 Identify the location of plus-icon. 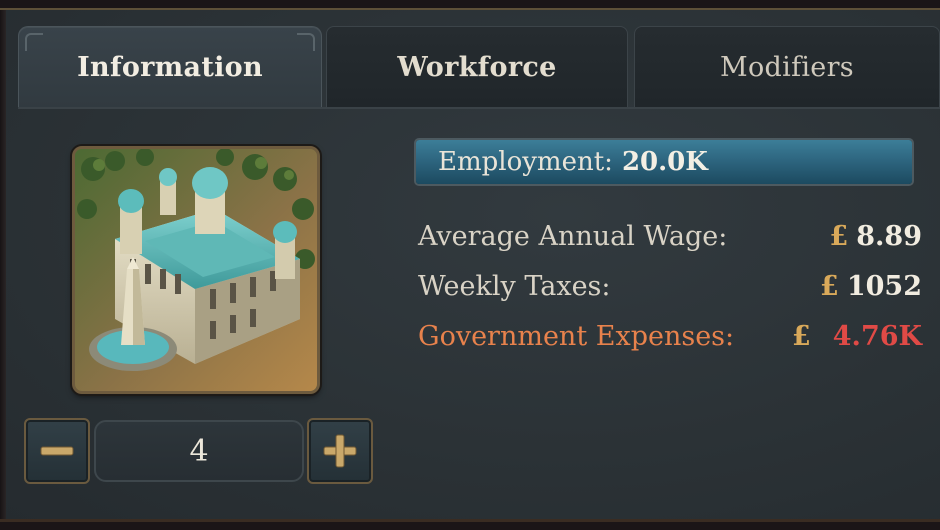
(340, 451).